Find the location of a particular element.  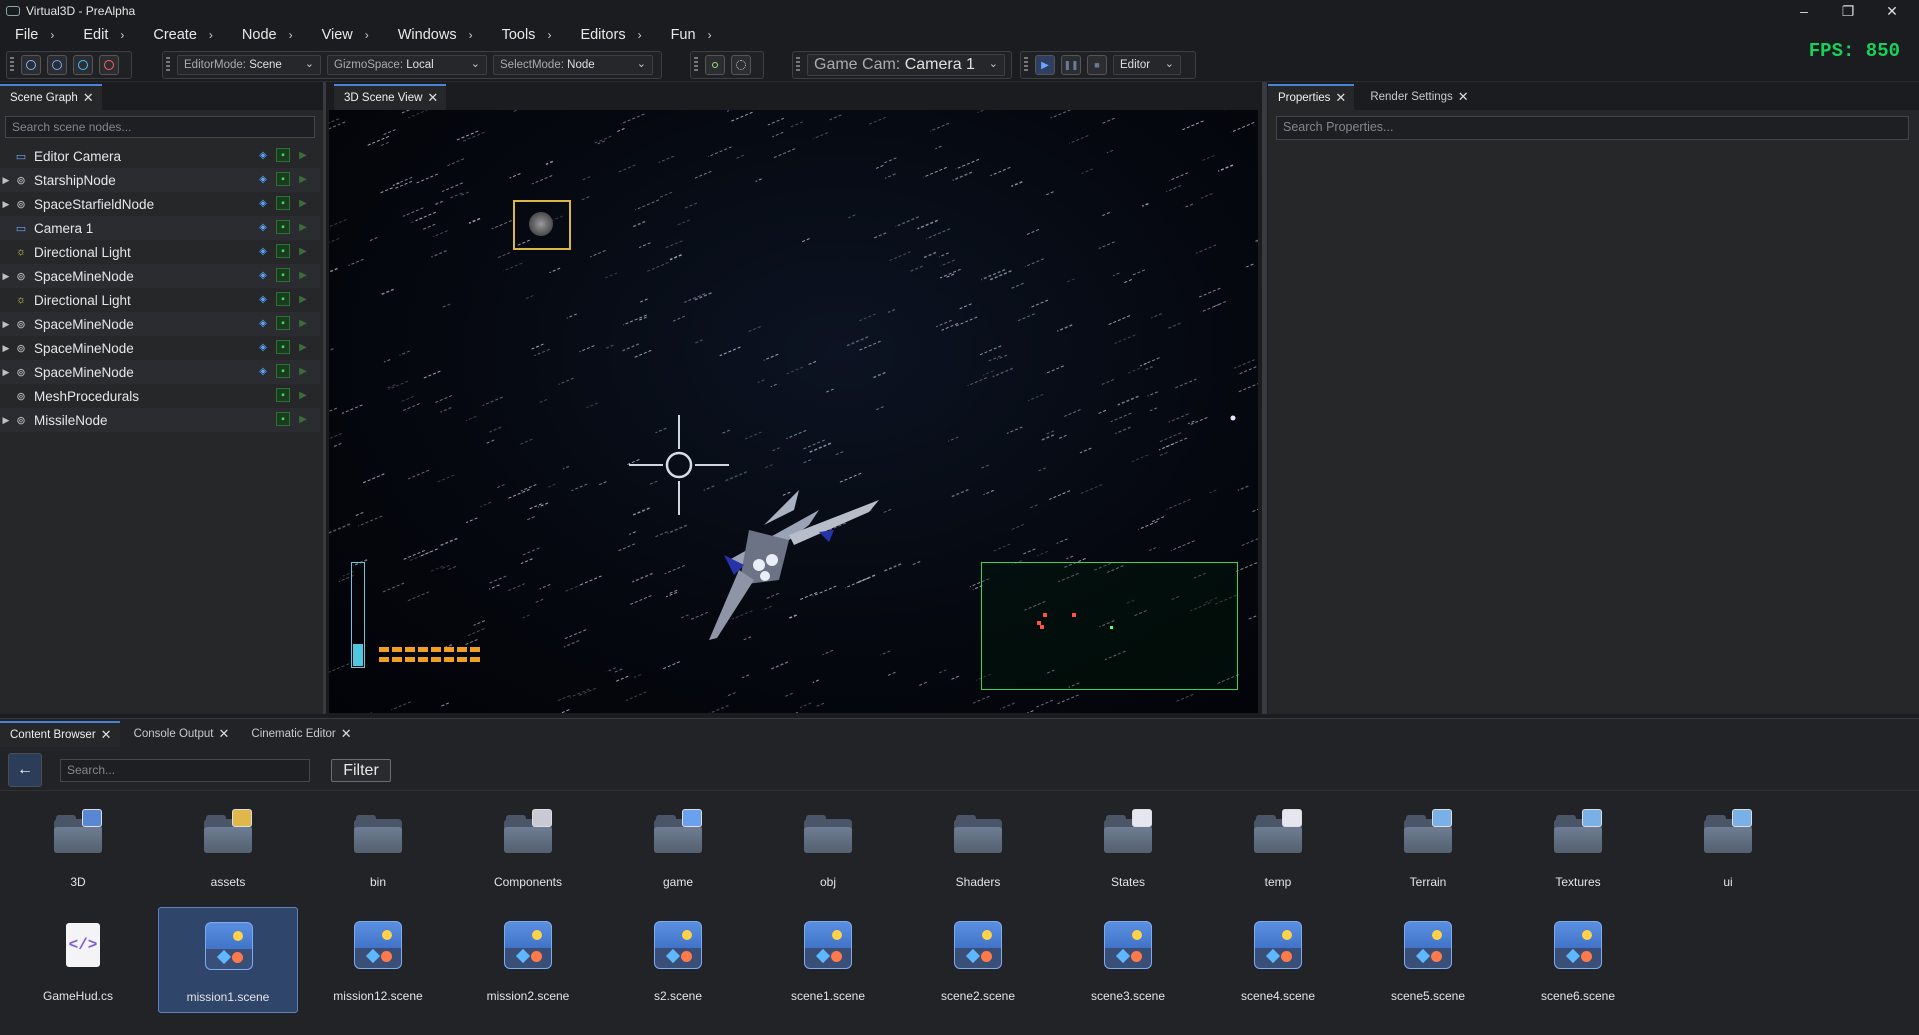

file-item: s2.scene is located at coordinates (678, 960).